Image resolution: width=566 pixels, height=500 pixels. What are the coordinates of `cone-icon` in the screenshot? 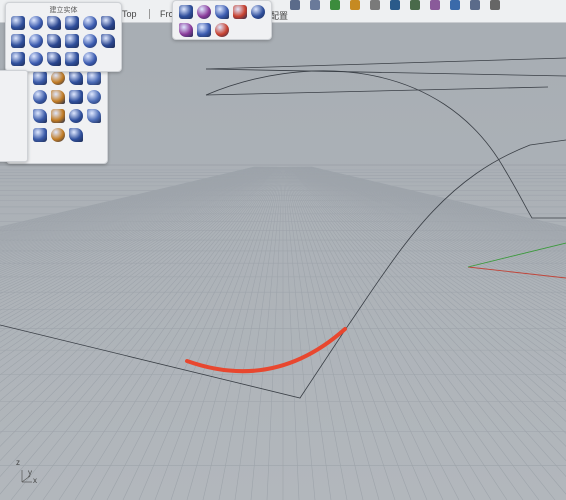 It's located at (108, 23).